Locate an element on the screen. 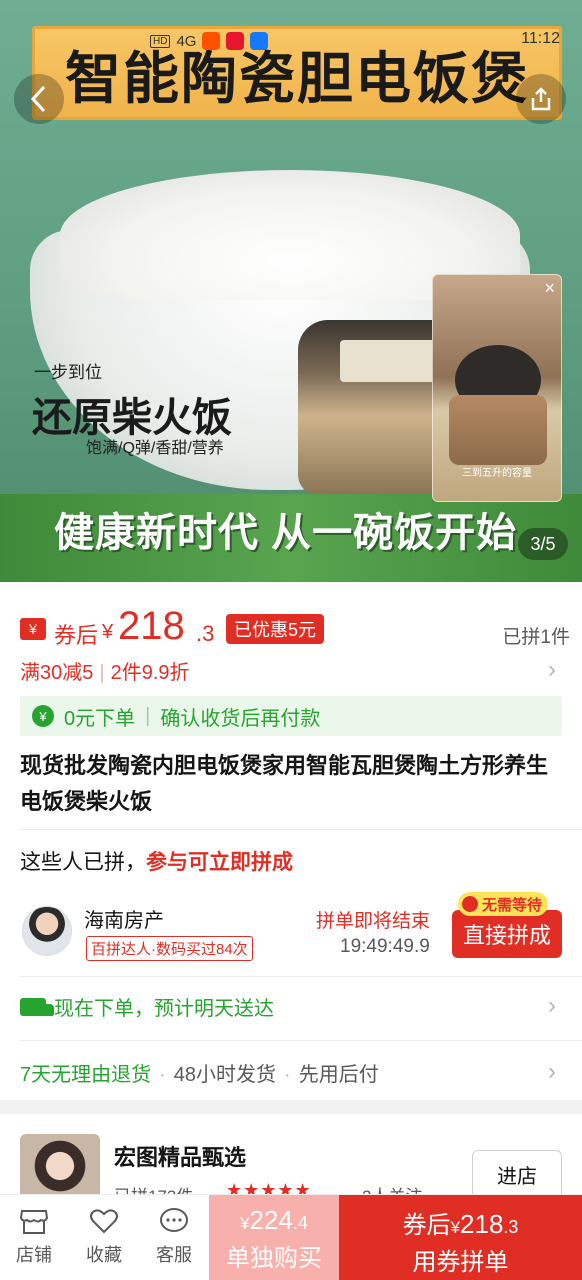 Image resolution: width=582 pixels, height=1280 pixels. zero-order-banner: ¥ 0元下单 | 确认收货后再付款 is located at coordinates (291, 716).